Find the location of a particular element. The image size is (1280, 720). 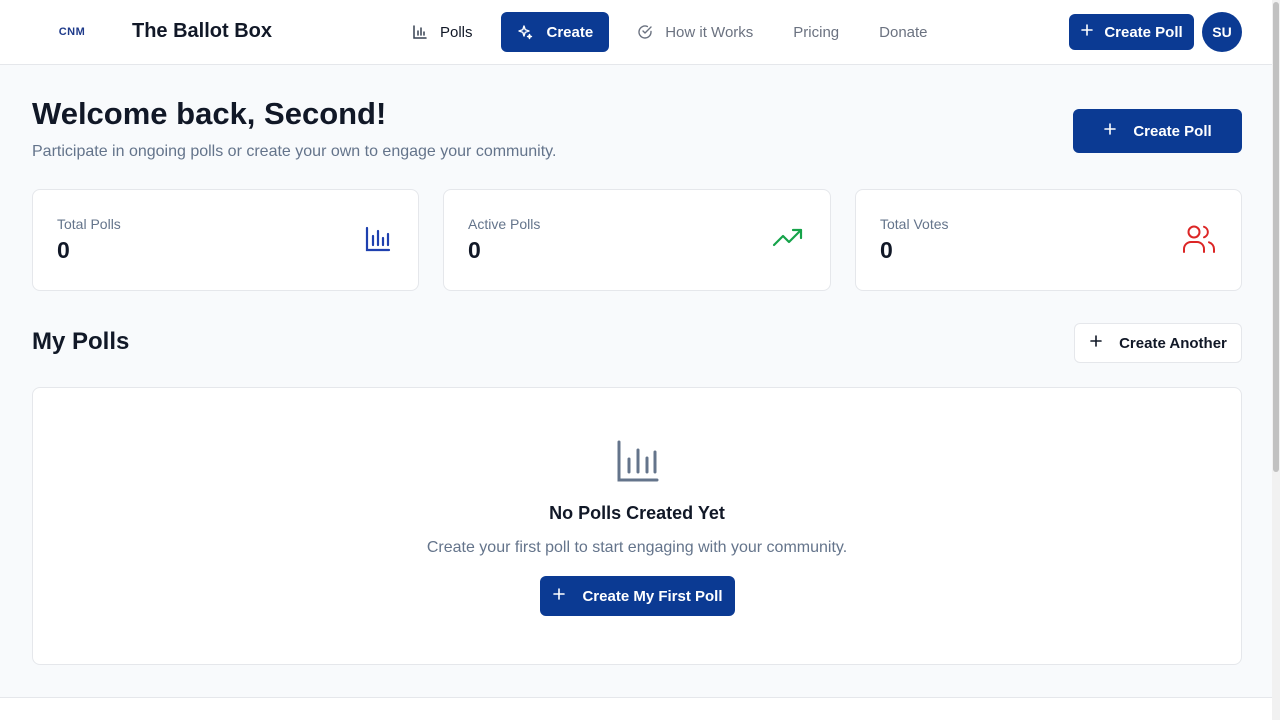

nav-item-donate: Donate is located at coordinates (903, 32).